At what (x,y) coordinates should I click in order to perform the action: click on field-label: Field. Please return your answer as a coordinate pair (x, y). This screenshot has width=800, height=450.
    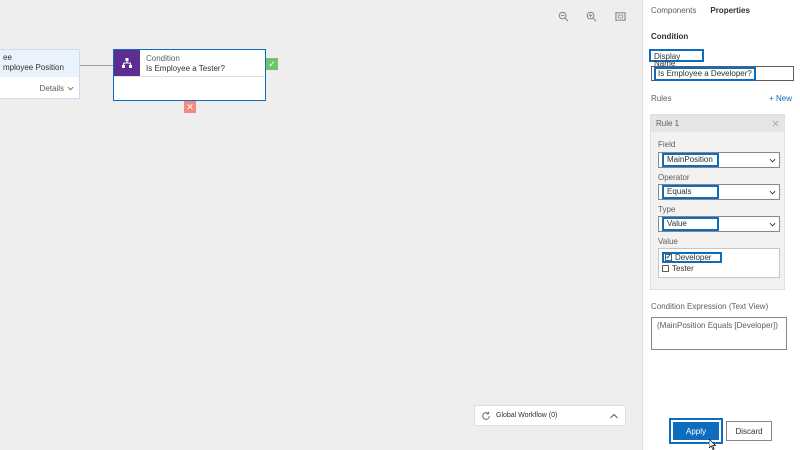
    Looking at the image, I should click on (667, 144).